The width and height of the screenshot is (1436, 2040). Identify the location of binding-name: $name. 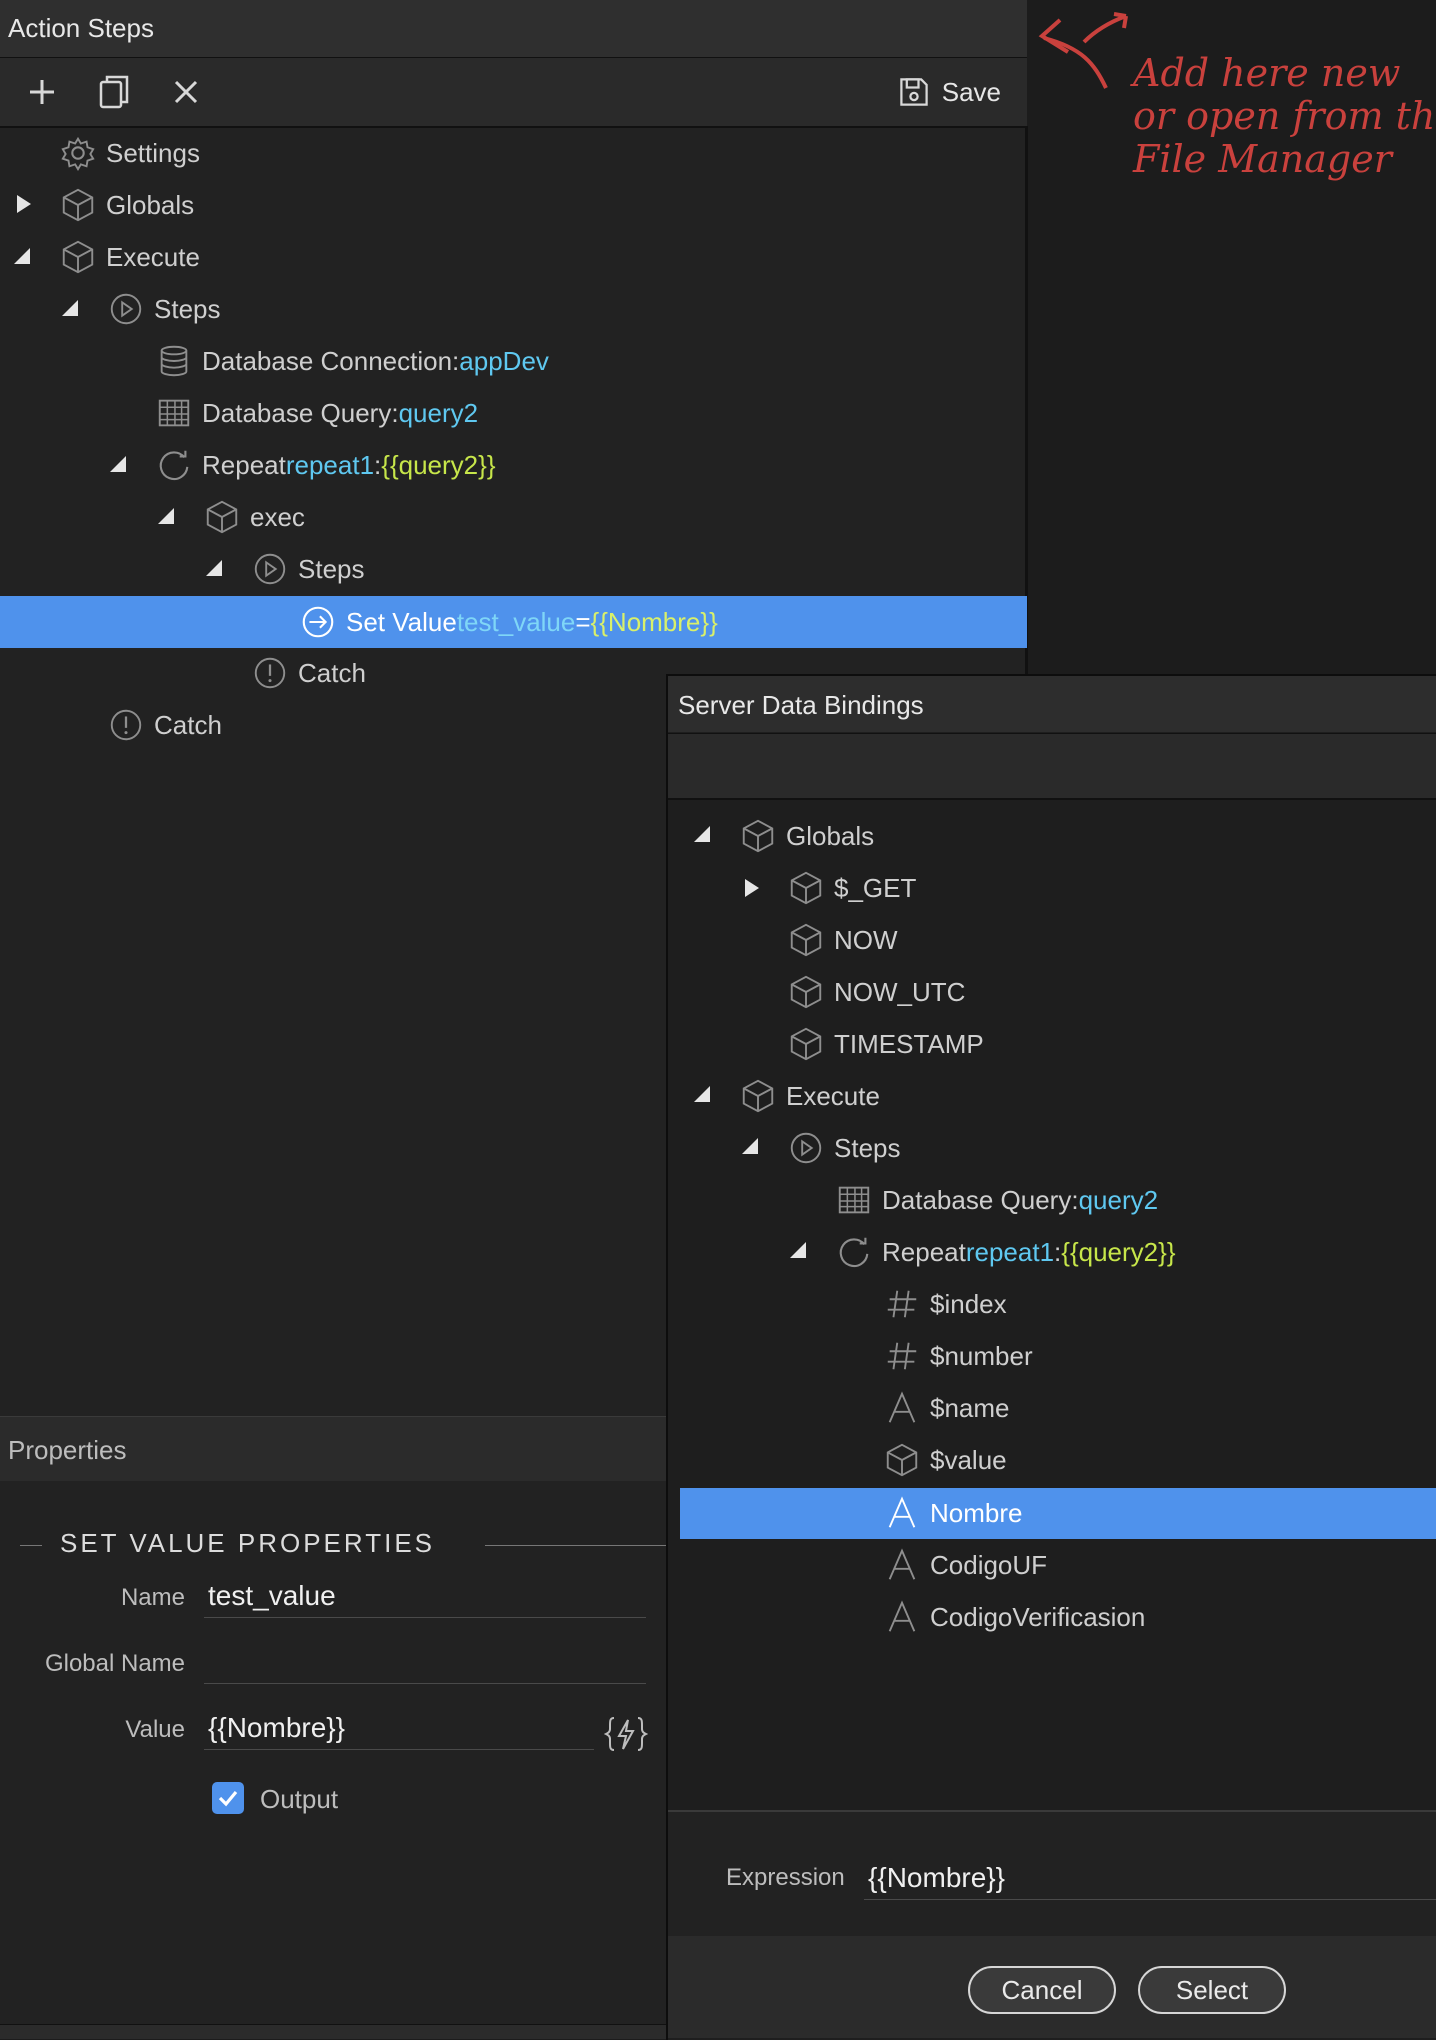
(946, 1408).